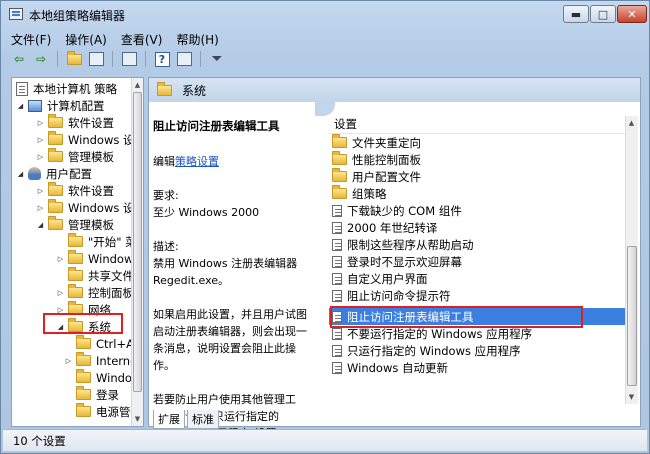  Describe the element at coordinates (39, 441) in the screenshot. I see `status-text: 10 个设置` at that location.